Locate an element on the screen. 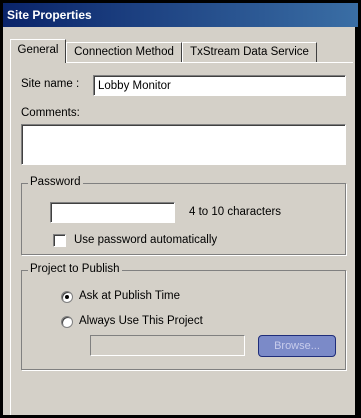 Image resolution: width=361 pixels, height=418 pixels. window-title: Site Properties is located at coordinates (180, 15).